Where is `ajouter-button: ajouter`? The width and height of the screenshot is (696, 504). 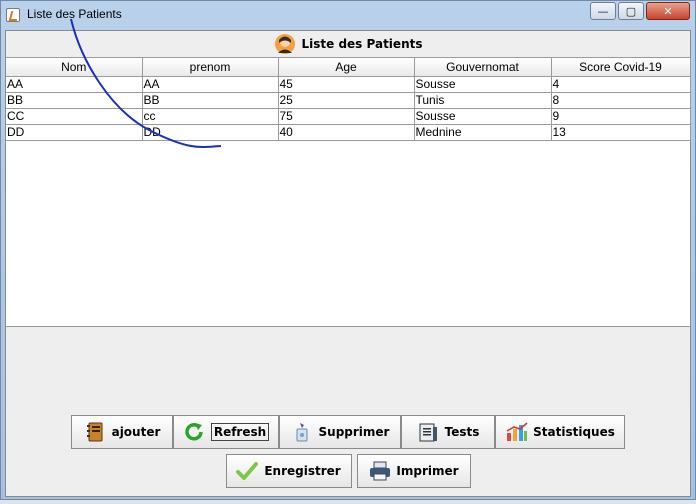 ajouter-button: ajouter is located at coordinates (122, 432).